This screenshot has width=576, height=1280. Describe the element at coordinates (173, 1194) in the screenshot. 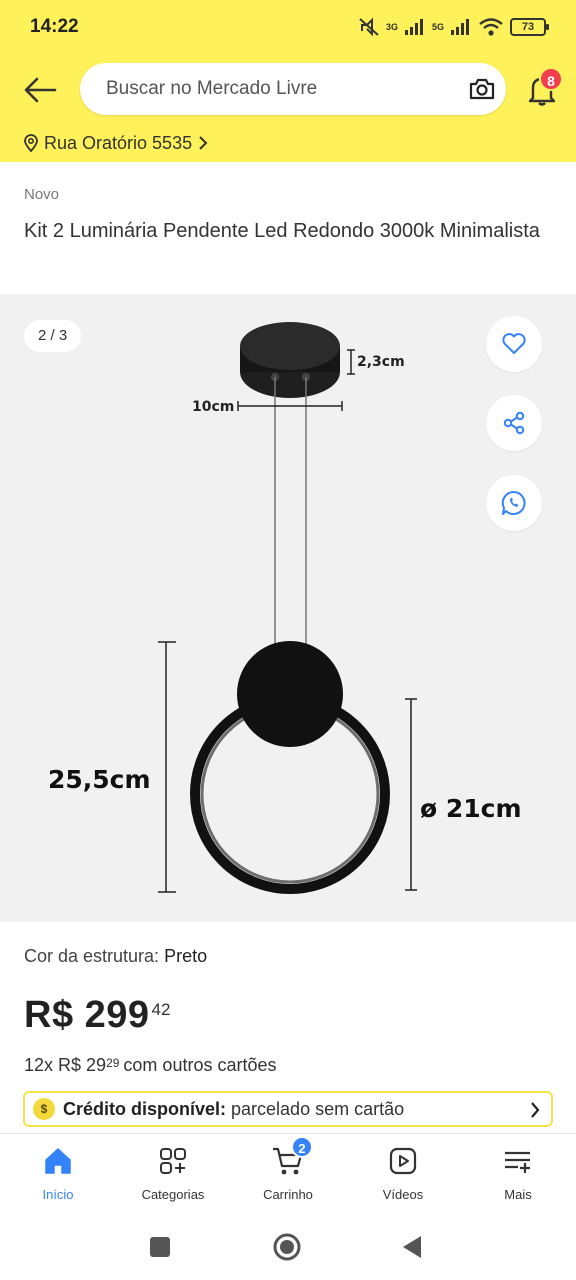

I see `nav-label-categorias: Categorias` at that location.